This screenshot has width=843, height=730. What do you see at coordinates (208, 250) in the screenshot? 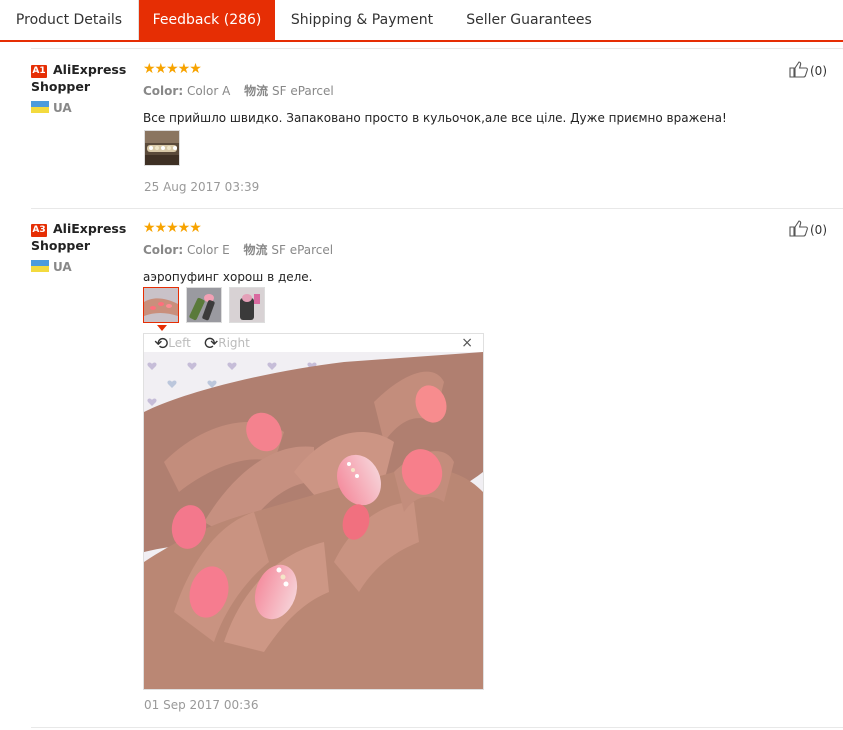
I see `color-value: Color E` at bounding box center [208, 250].